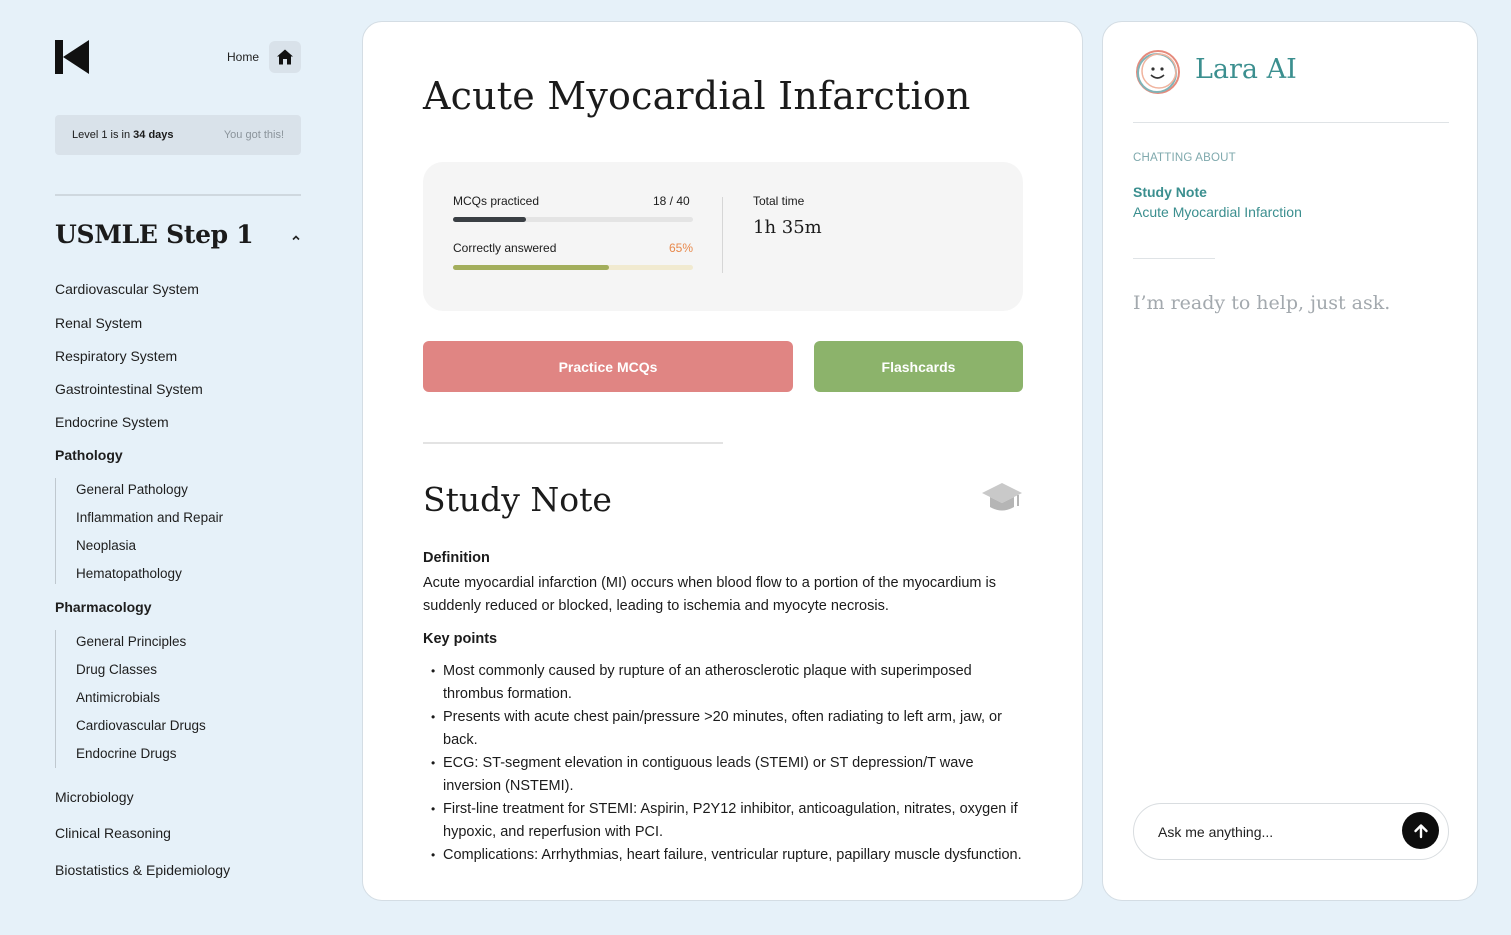 The width and height of the screenshot is (1511, 935). I want to click on home-button, so click(285, 57).